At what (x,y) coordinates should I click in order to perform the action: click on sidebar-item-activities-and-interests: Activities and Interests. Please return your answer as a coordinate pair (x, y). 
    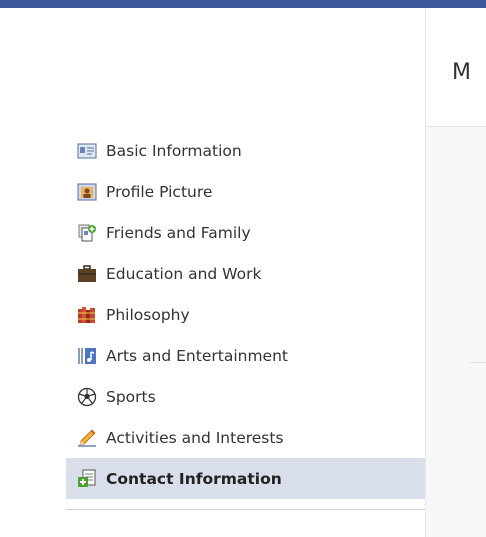
    Looking at the image, I should click on (245, 437).